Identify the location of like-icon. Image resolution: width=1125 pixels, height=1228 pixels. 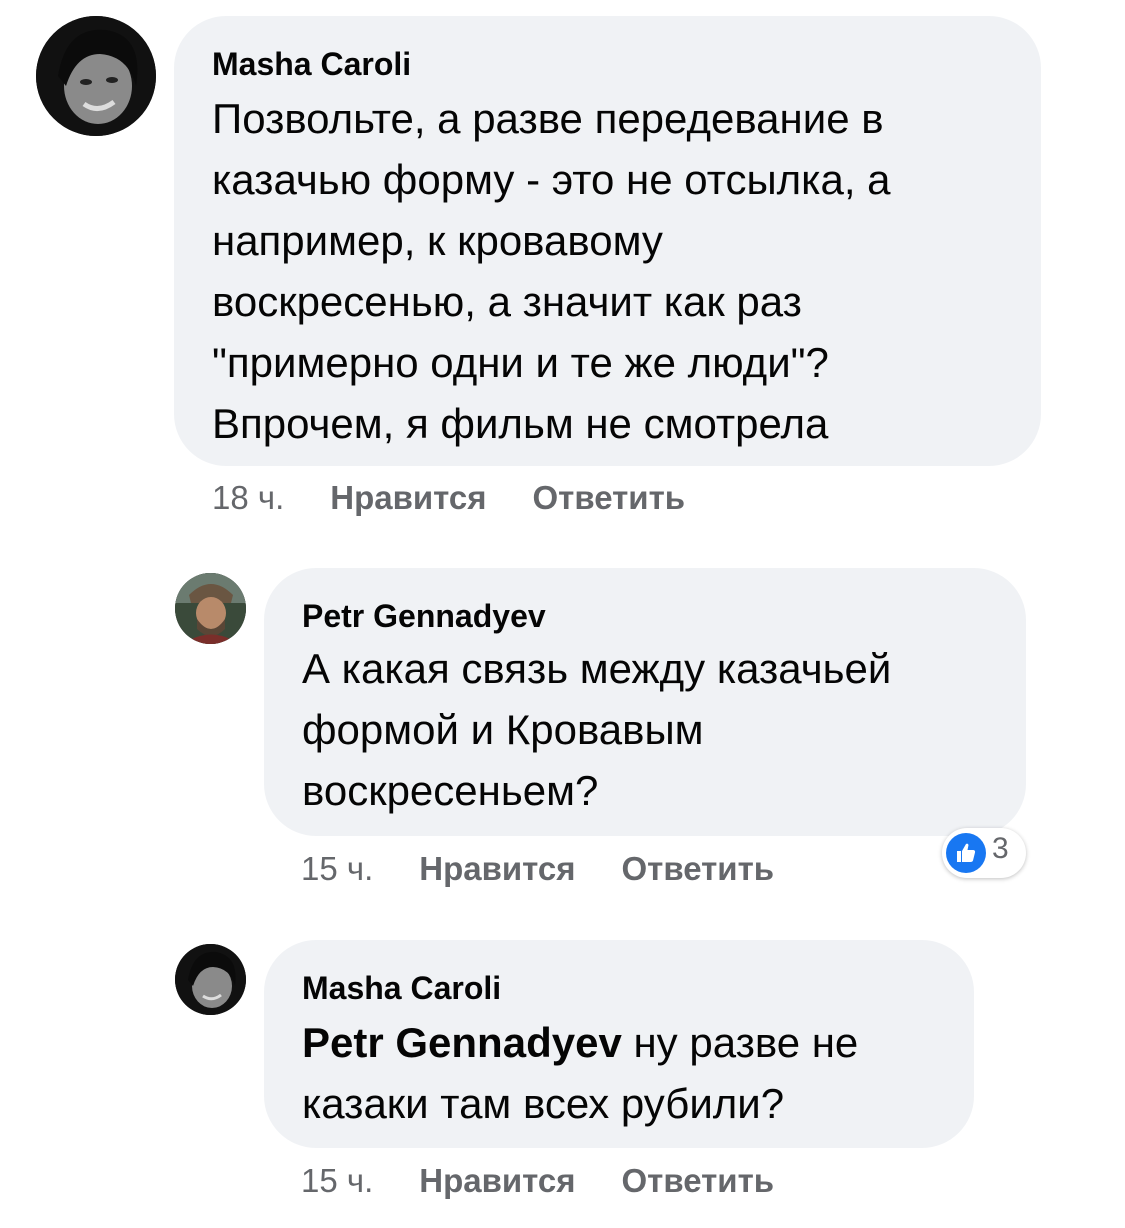
(966, 853).